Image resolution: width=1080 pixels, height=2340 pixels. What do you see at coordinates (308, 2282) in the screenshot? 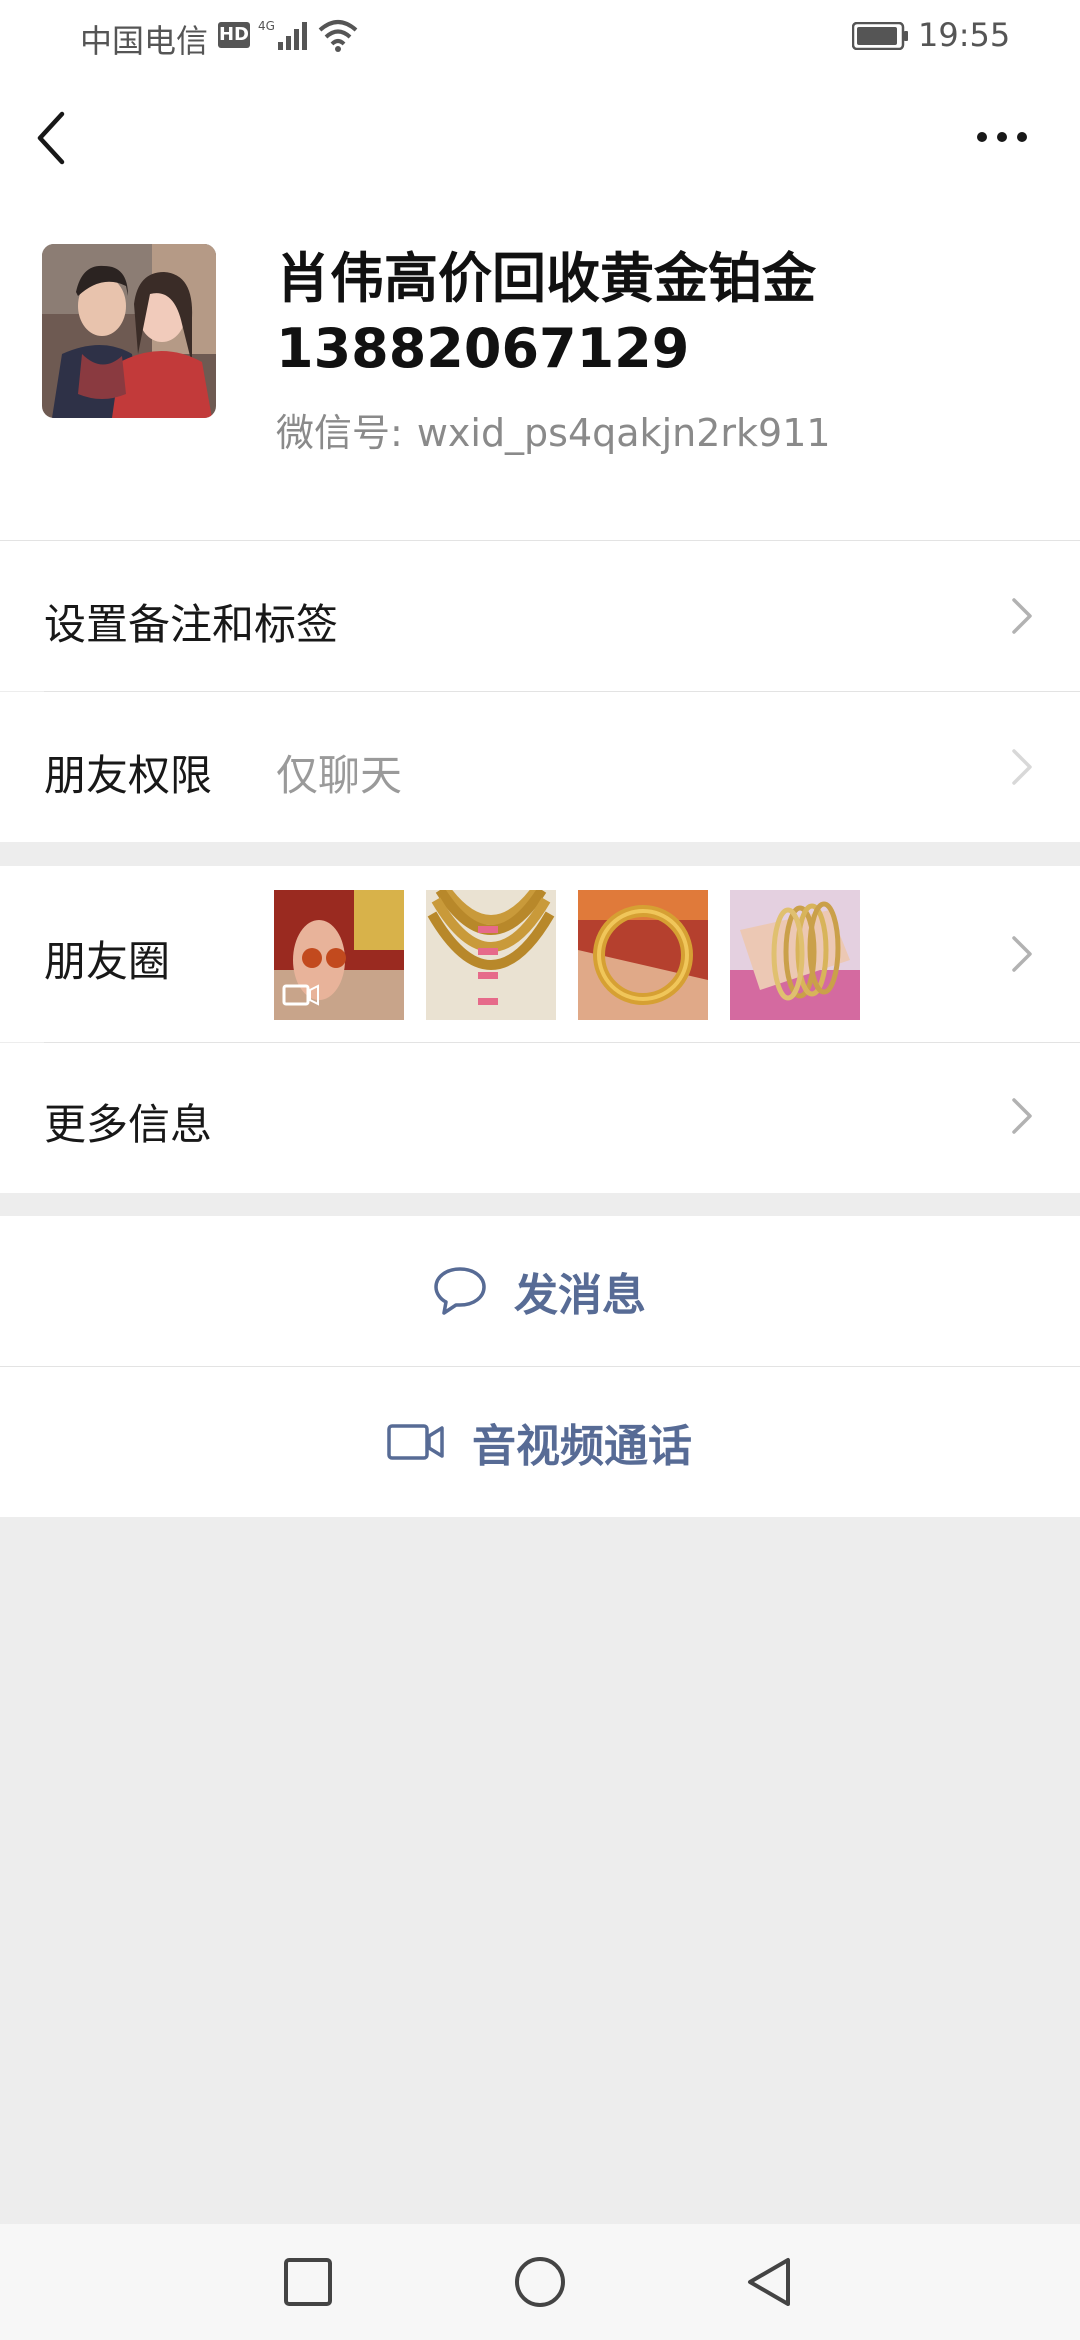
I see `recent-apps-icon` at bounding box center [308, 2282].